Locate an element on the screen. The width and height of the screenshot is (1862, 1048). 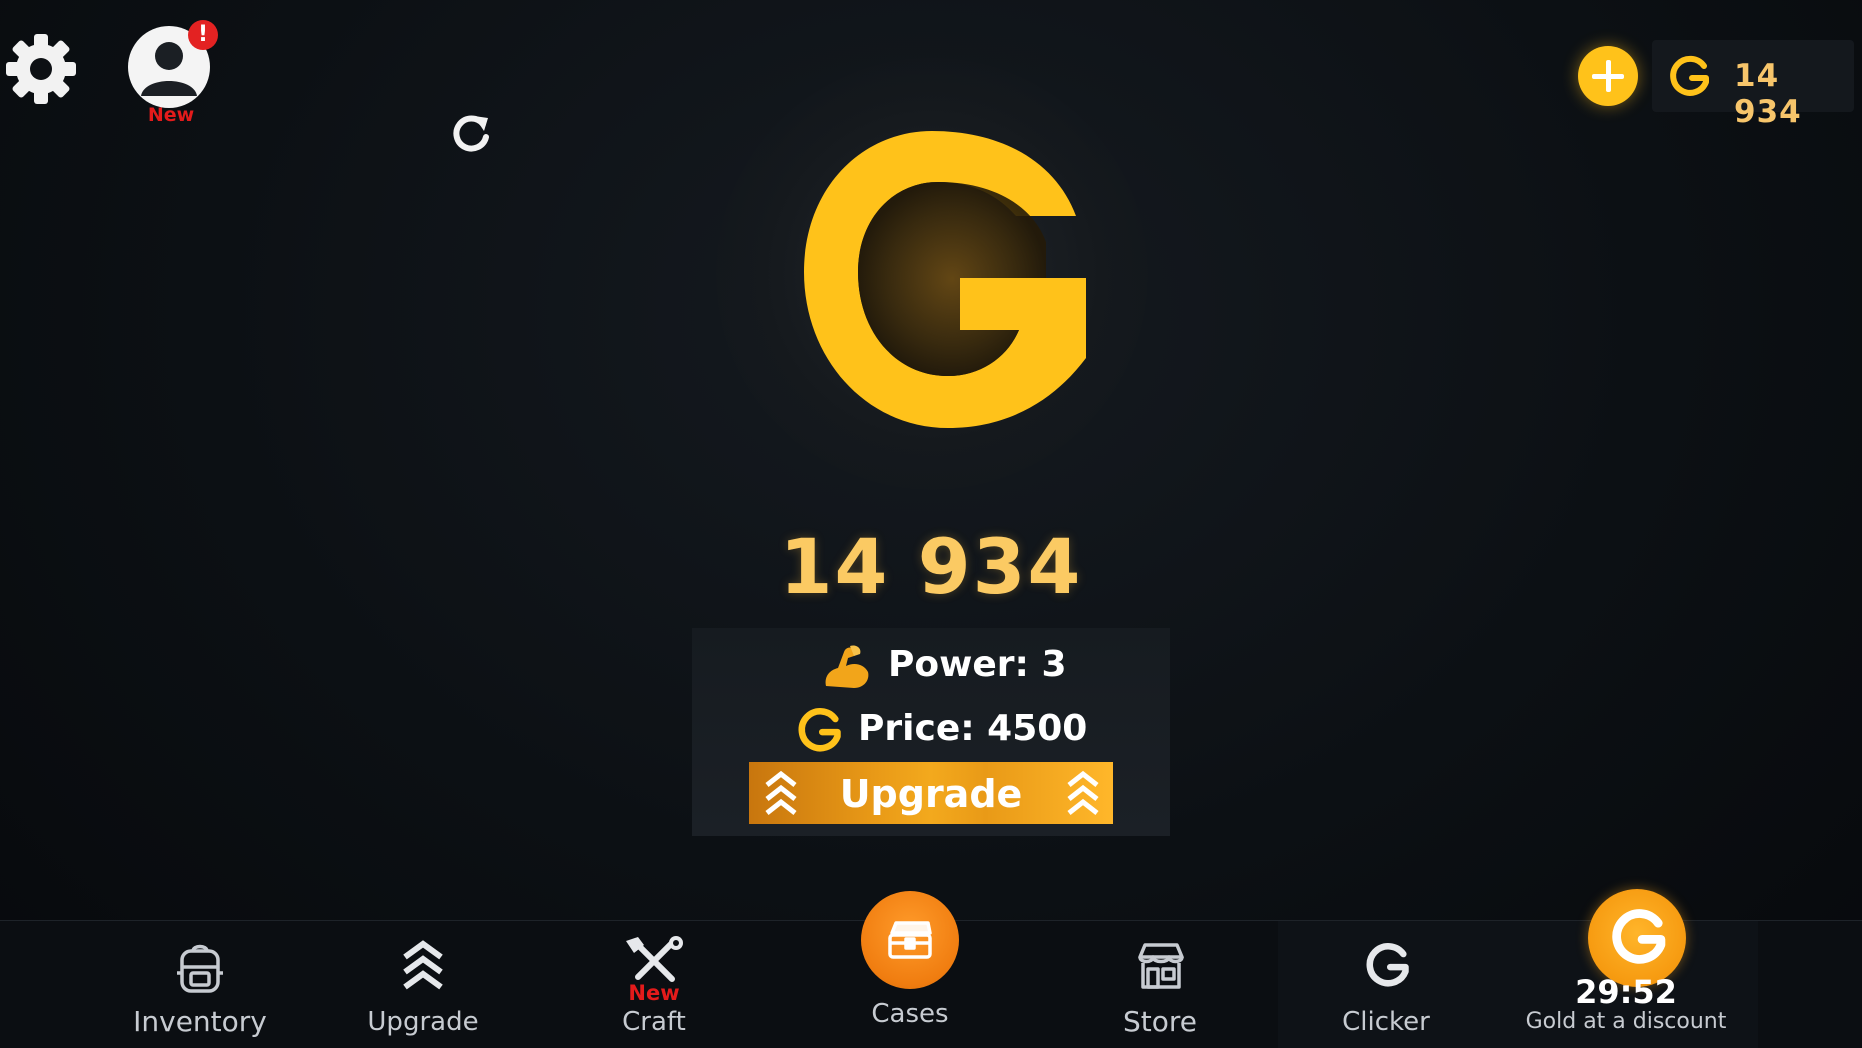
nav-craft: New Craft is located at coordinates (654, 984).